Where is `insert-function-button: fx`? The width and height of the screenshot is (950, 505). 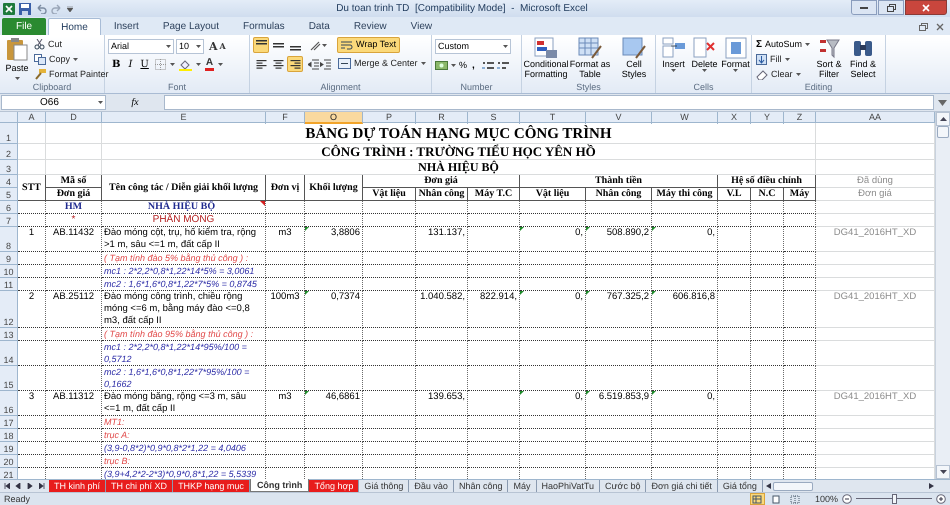
insert-function-button: fx is located at coordinates (135, 102).